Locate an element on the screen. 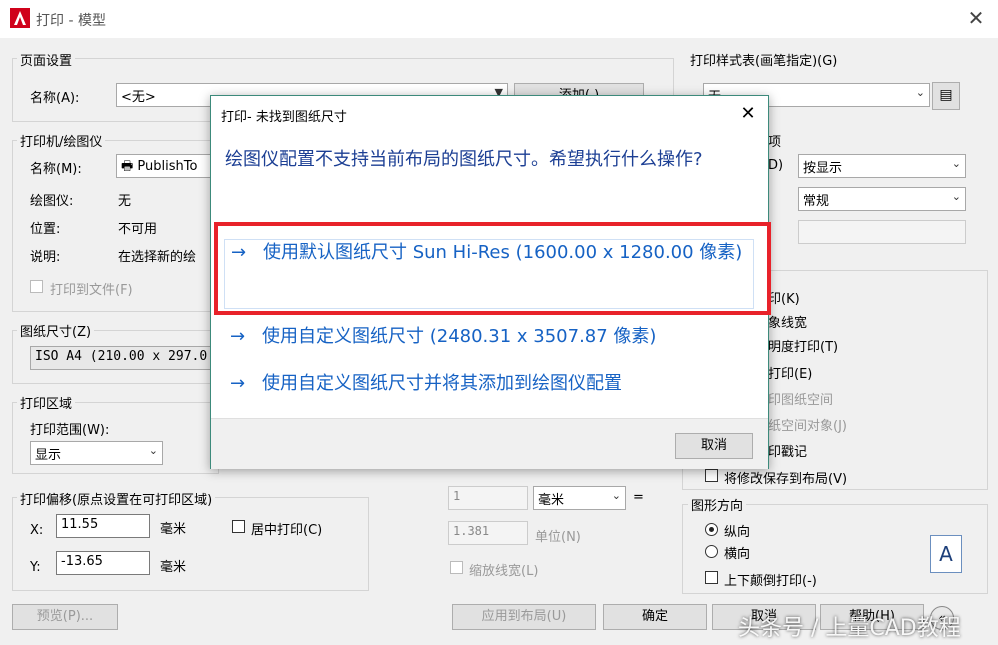 The height and width of the screenshot is (645, 998). plot-range-select: 显示 ⌄ is located at coordinates (96, 453).